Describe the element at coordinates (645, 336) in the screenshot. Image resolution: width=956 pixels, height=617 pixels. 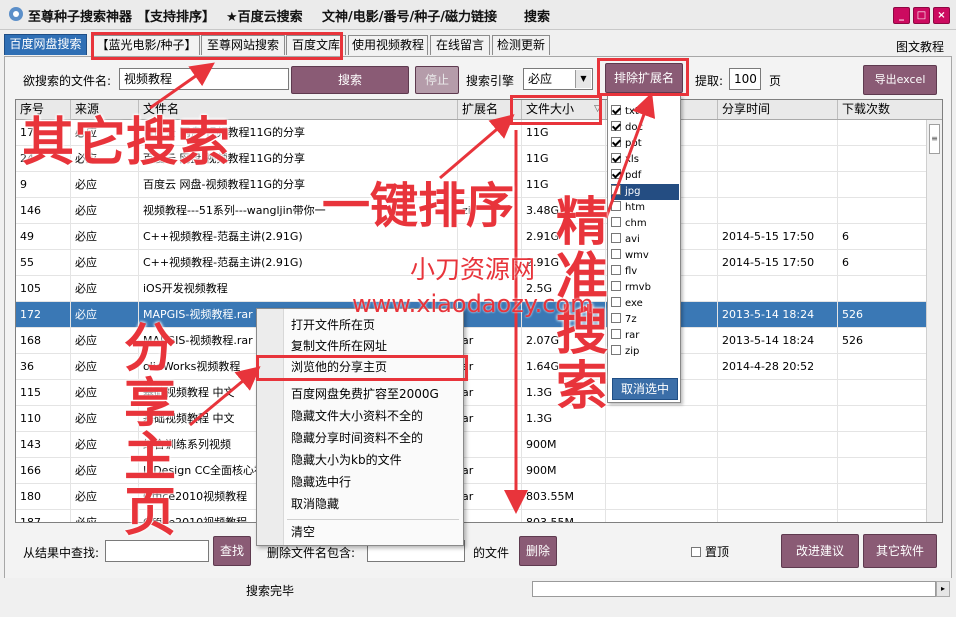
I see `ext-option-rar: rar` at that location.